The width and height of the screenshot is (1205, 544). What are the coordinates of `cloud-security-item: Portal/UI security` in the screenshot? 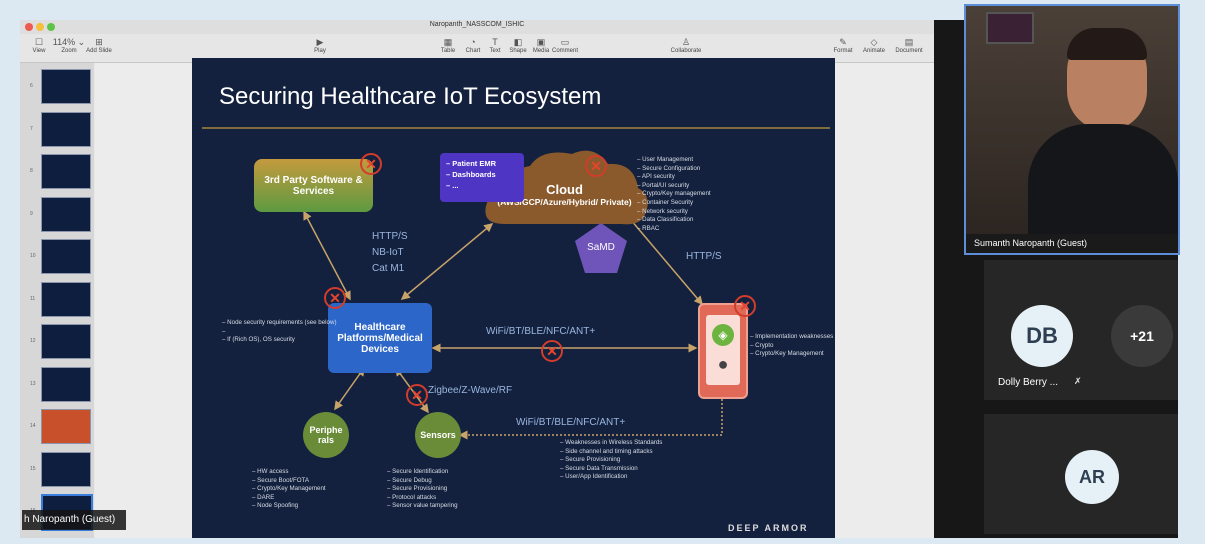 It's located at (674, 186).